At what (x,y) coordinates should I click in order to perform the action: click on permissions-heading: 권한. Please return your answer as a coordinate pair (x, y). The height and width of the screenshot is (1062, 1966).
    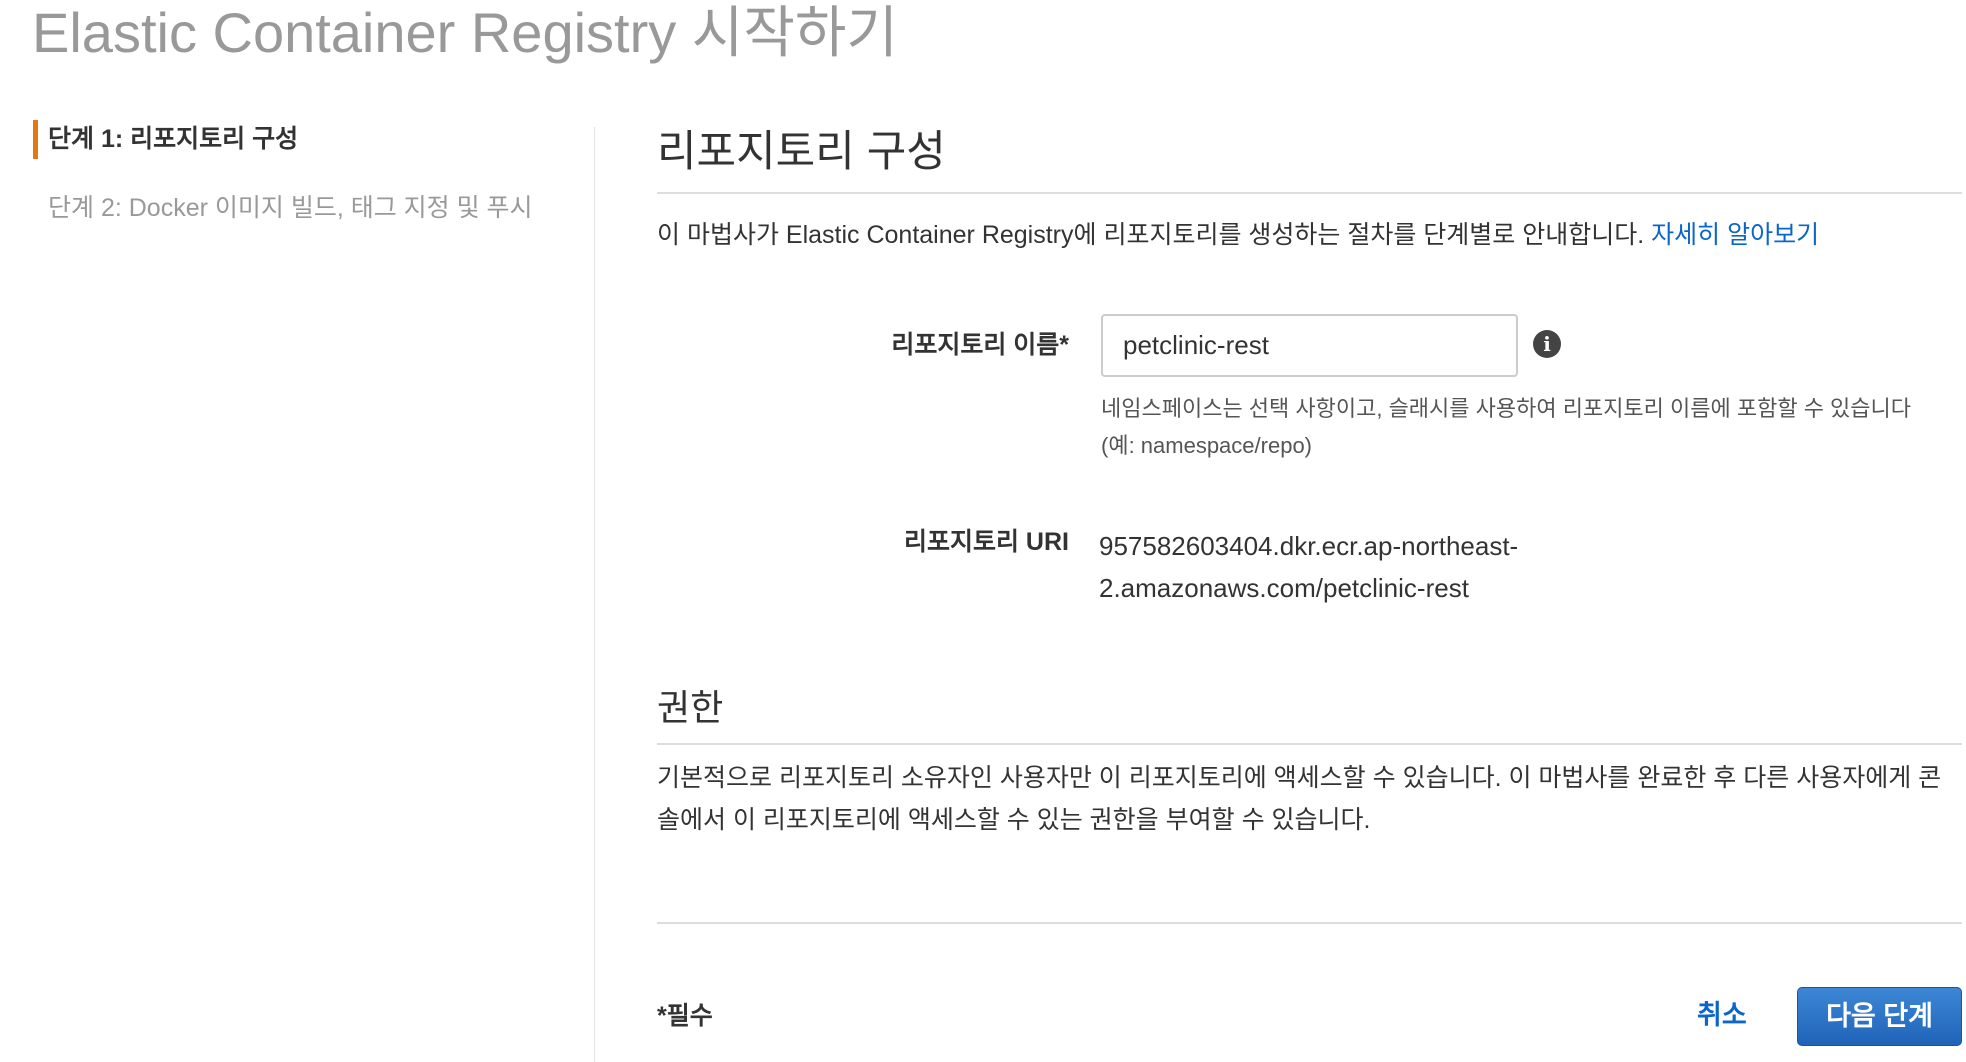
    Looking at the image, I should click on (690, 707).